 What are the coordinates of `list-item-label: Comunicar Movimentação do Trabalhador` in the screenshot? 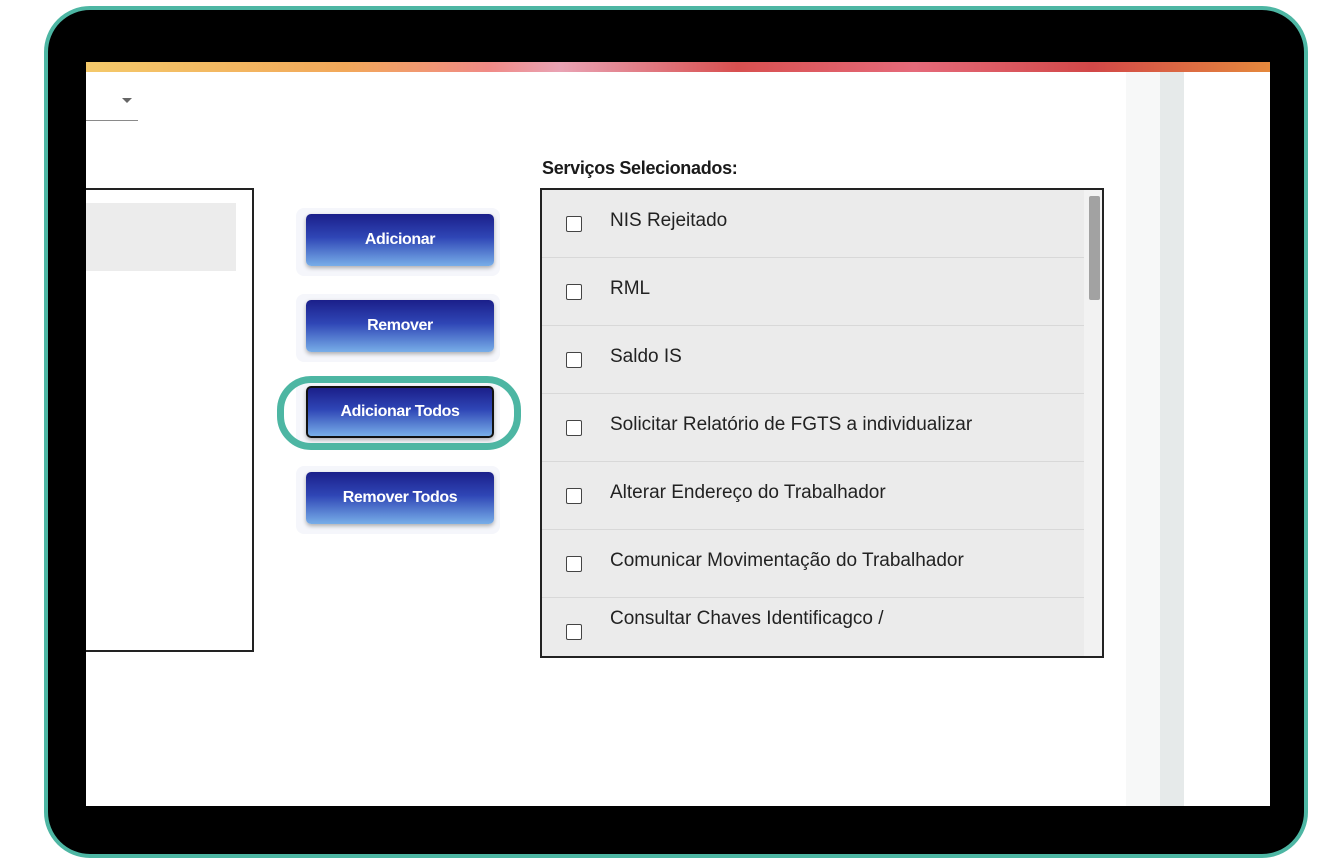 It's located at (787, 560).